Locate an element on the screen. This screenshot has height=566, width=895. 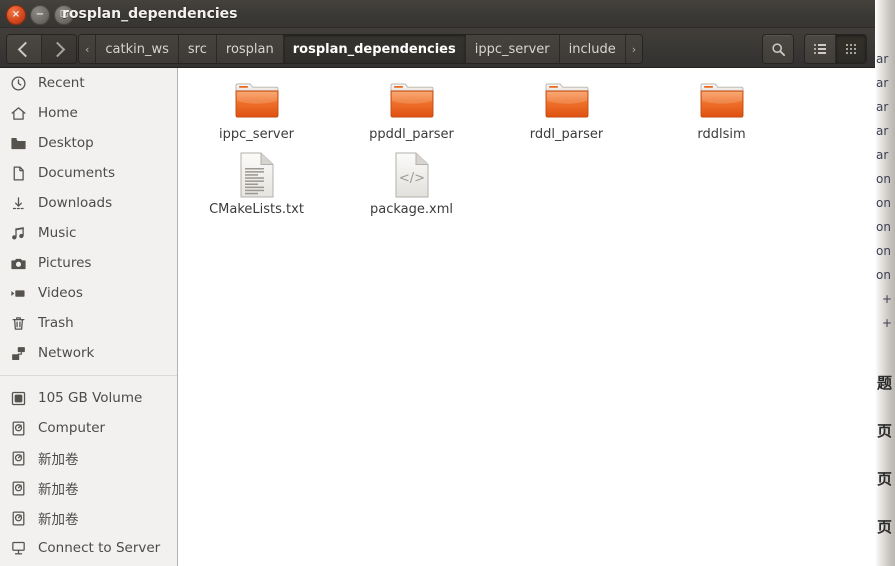
item-label: ippc_server is located at coordinates (256, 134).